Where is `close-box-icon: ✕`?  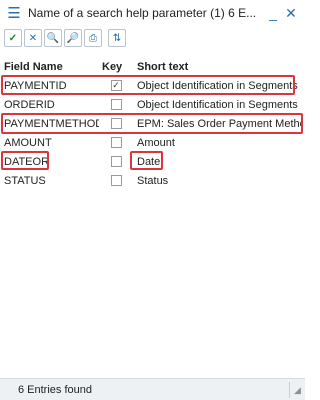
close-box-icon: ✕ is located at coordinates (33, 38).